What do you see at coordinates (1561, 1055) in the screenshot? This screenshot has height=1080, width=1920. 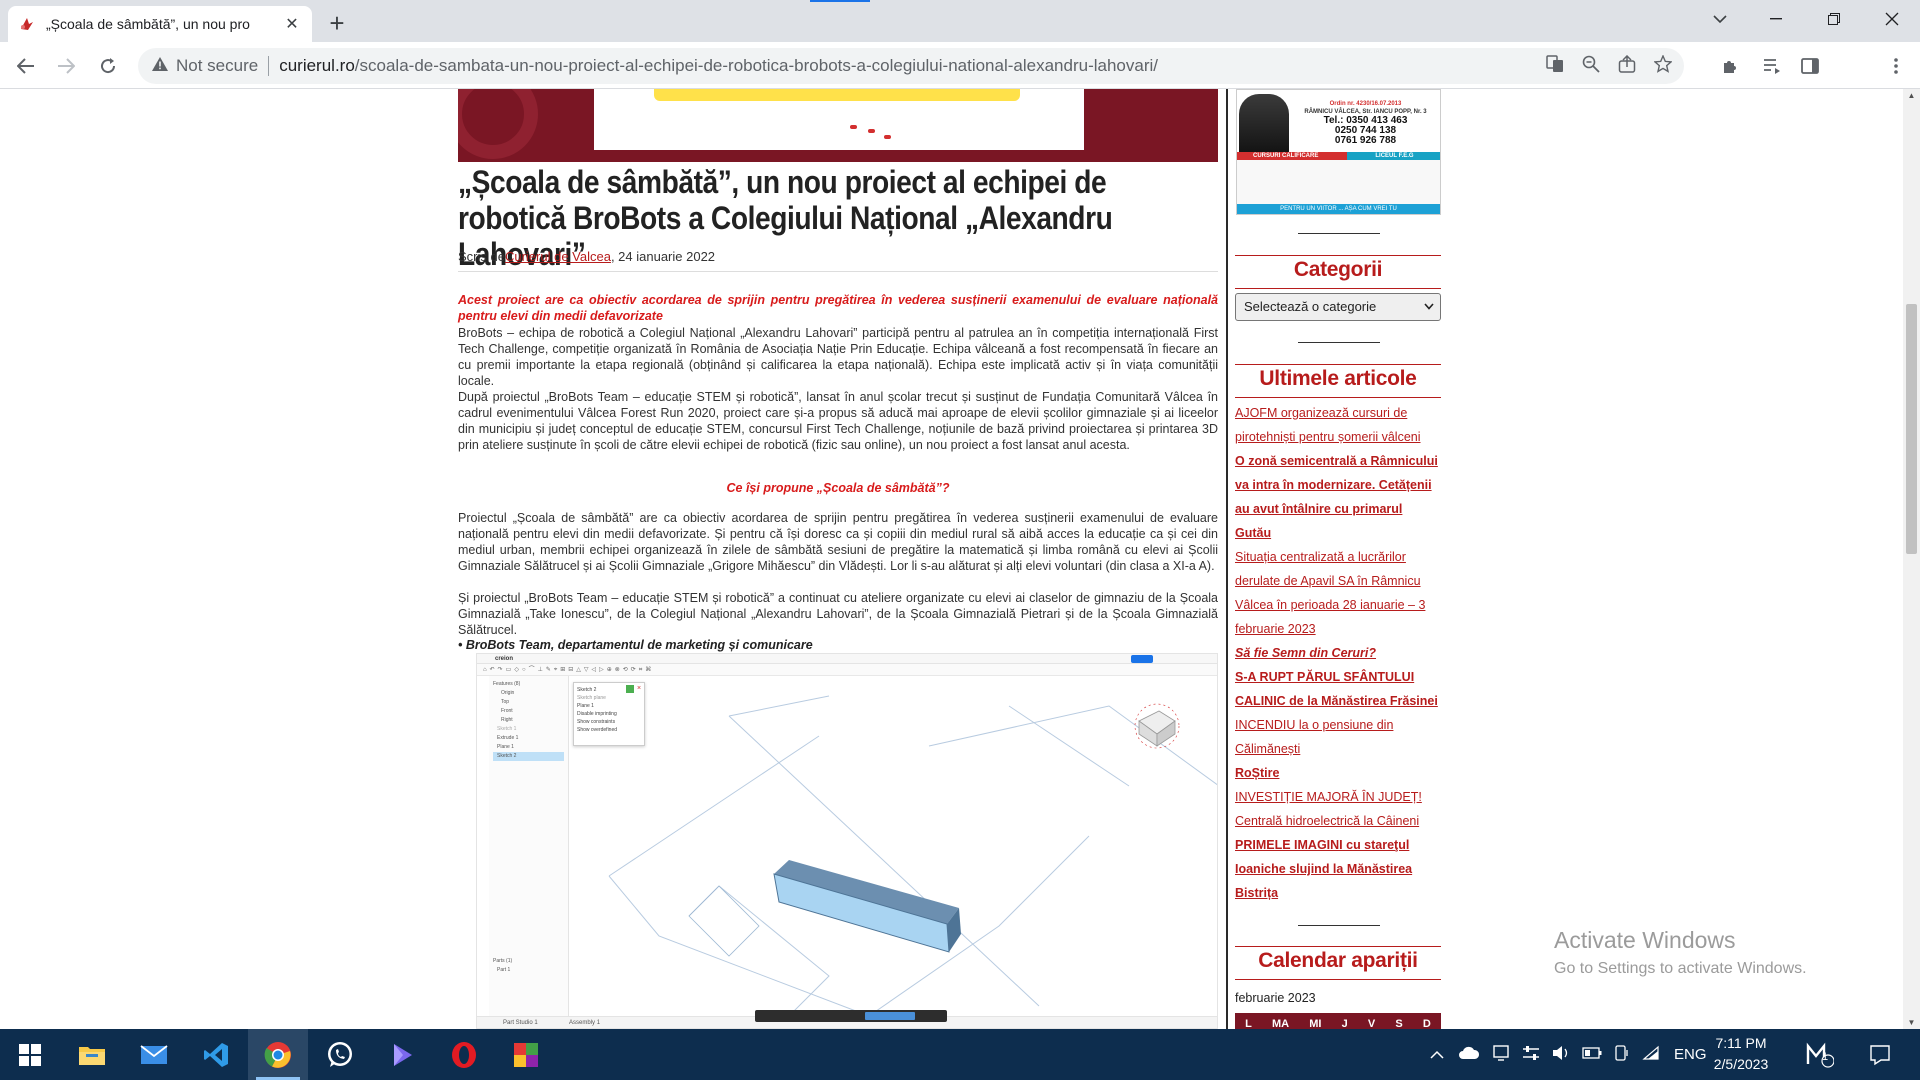 I see `volume-icon` at bounding box center [1561, 1055].